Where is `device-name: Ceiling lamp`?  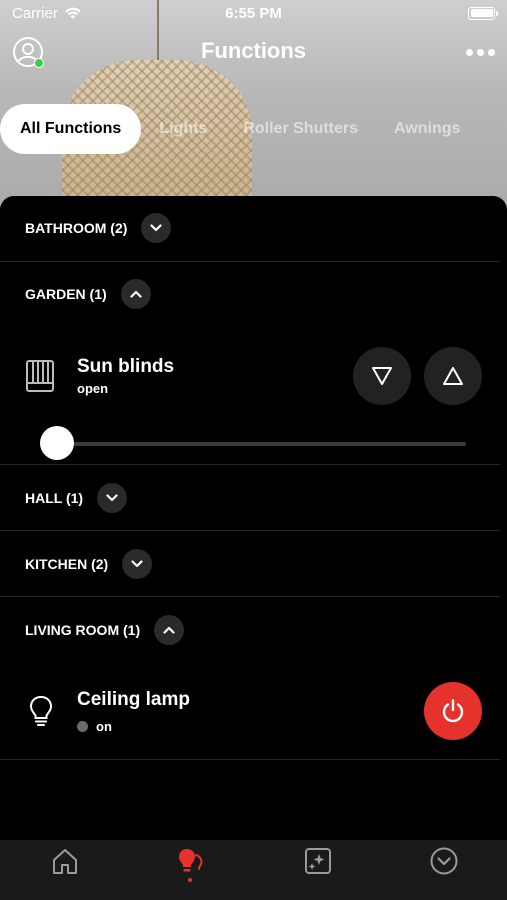 device-name: Ceiling lamp is located at coordinates (133, 699).